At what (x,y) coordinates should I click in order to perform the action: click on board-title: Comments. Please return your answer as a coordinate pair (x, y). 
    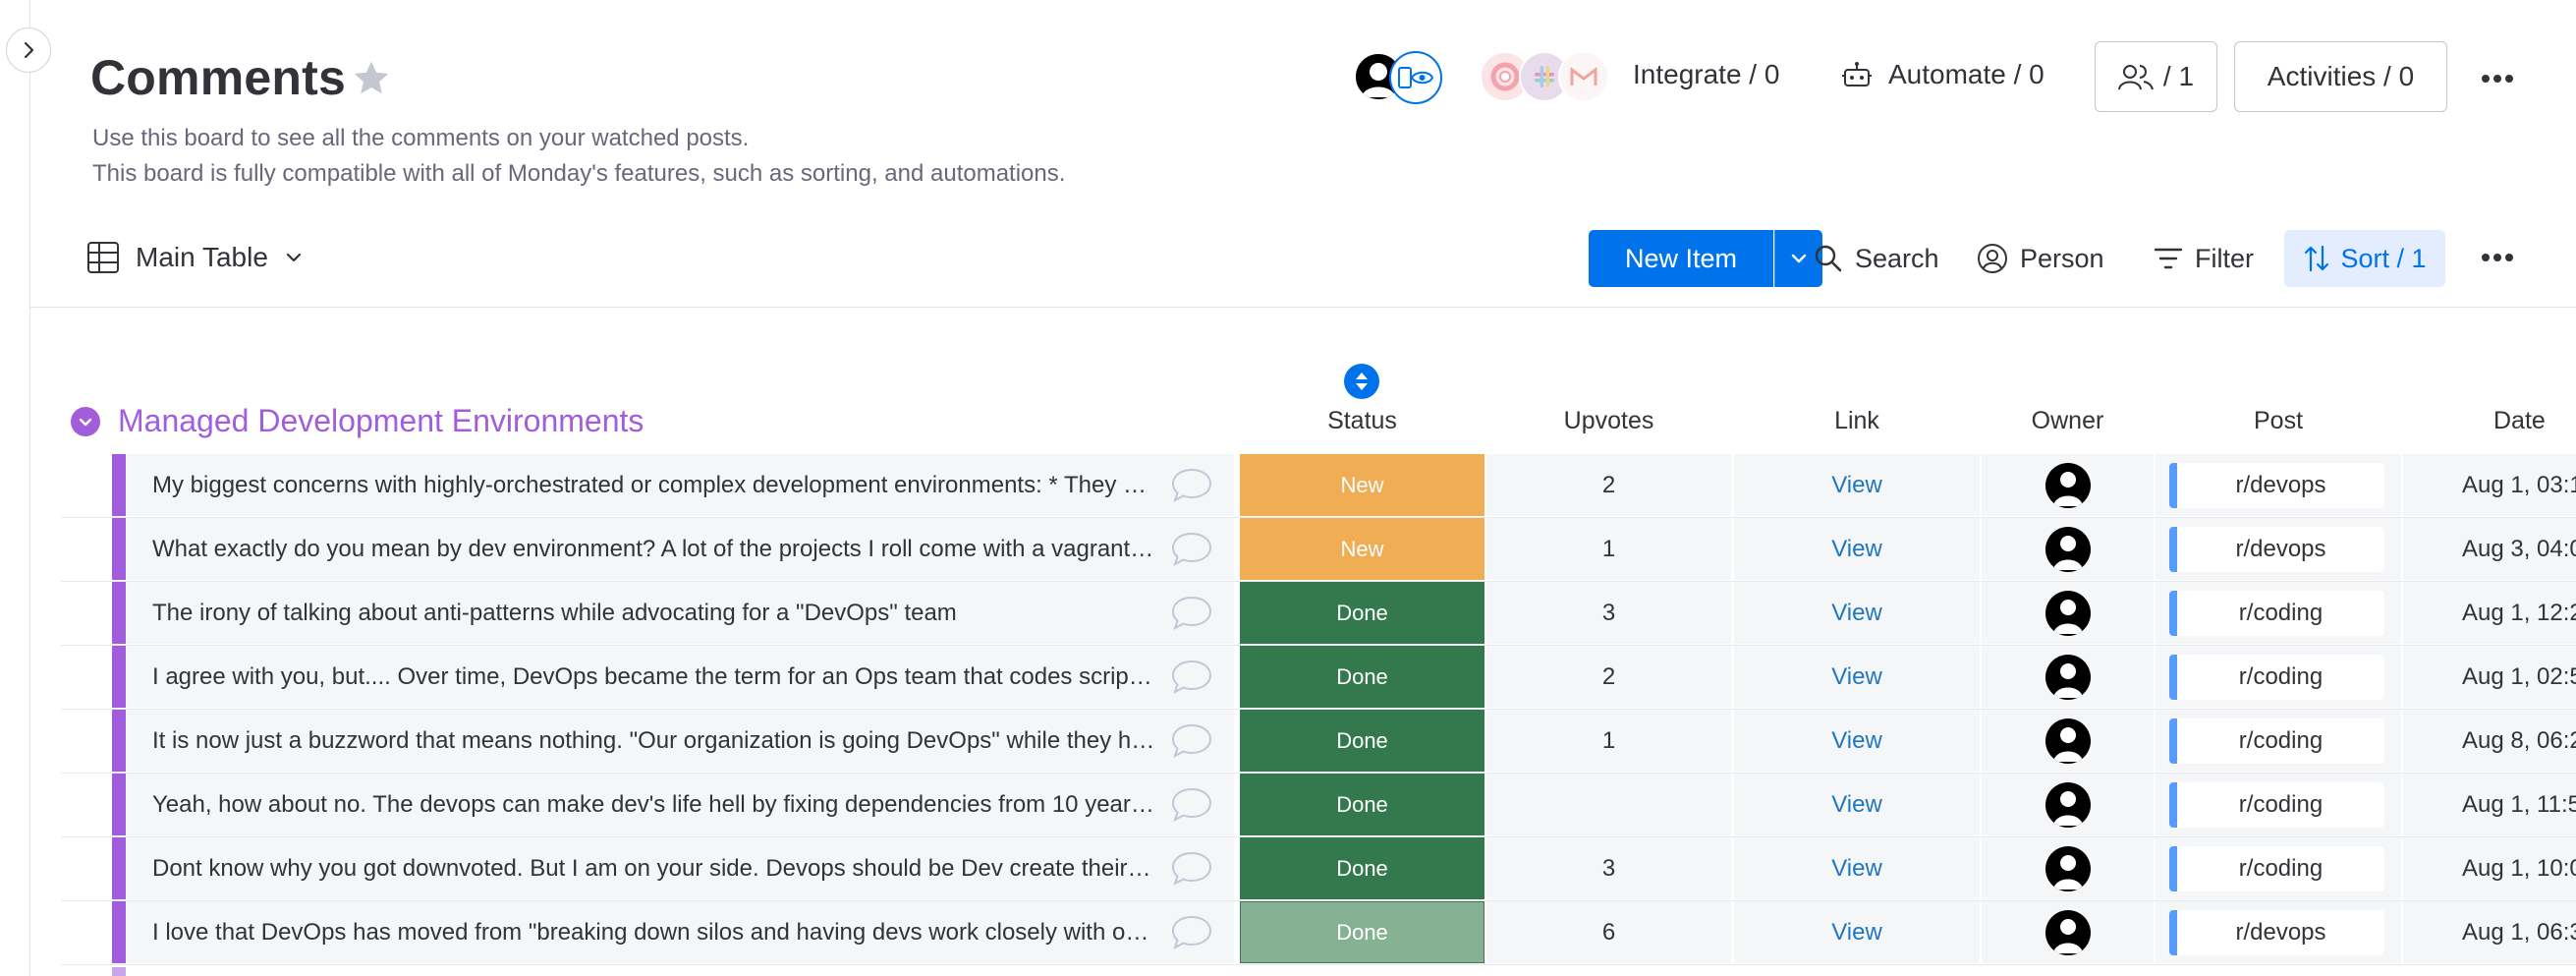
    Looking at the image, I should click on (218, 77).